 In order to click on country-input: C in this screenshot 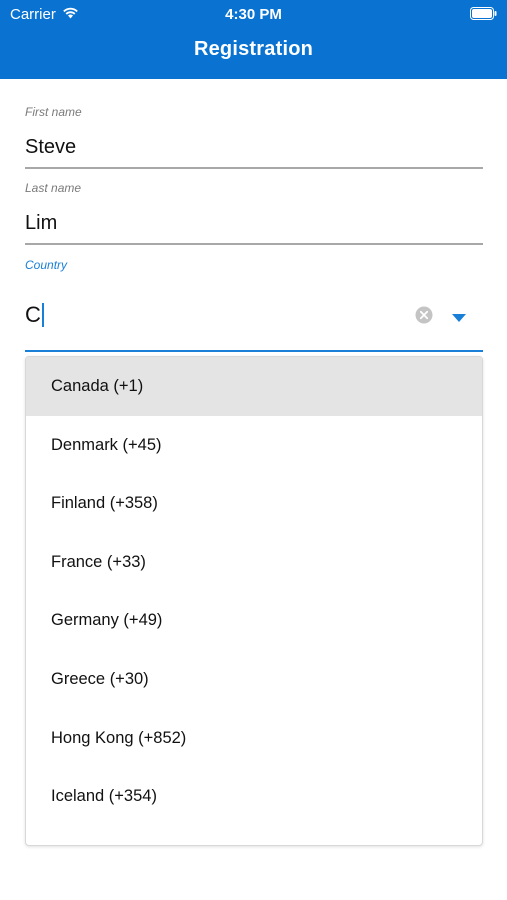, I will do `click(34, 315)`.